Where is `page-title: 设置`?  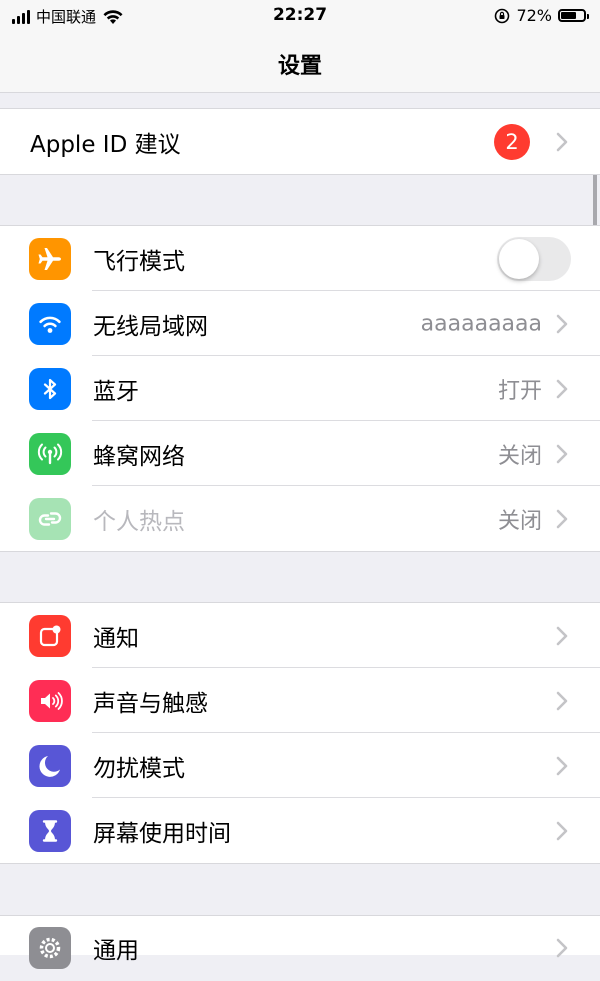 page-title: 设置 is located at coordinates (299, 66).